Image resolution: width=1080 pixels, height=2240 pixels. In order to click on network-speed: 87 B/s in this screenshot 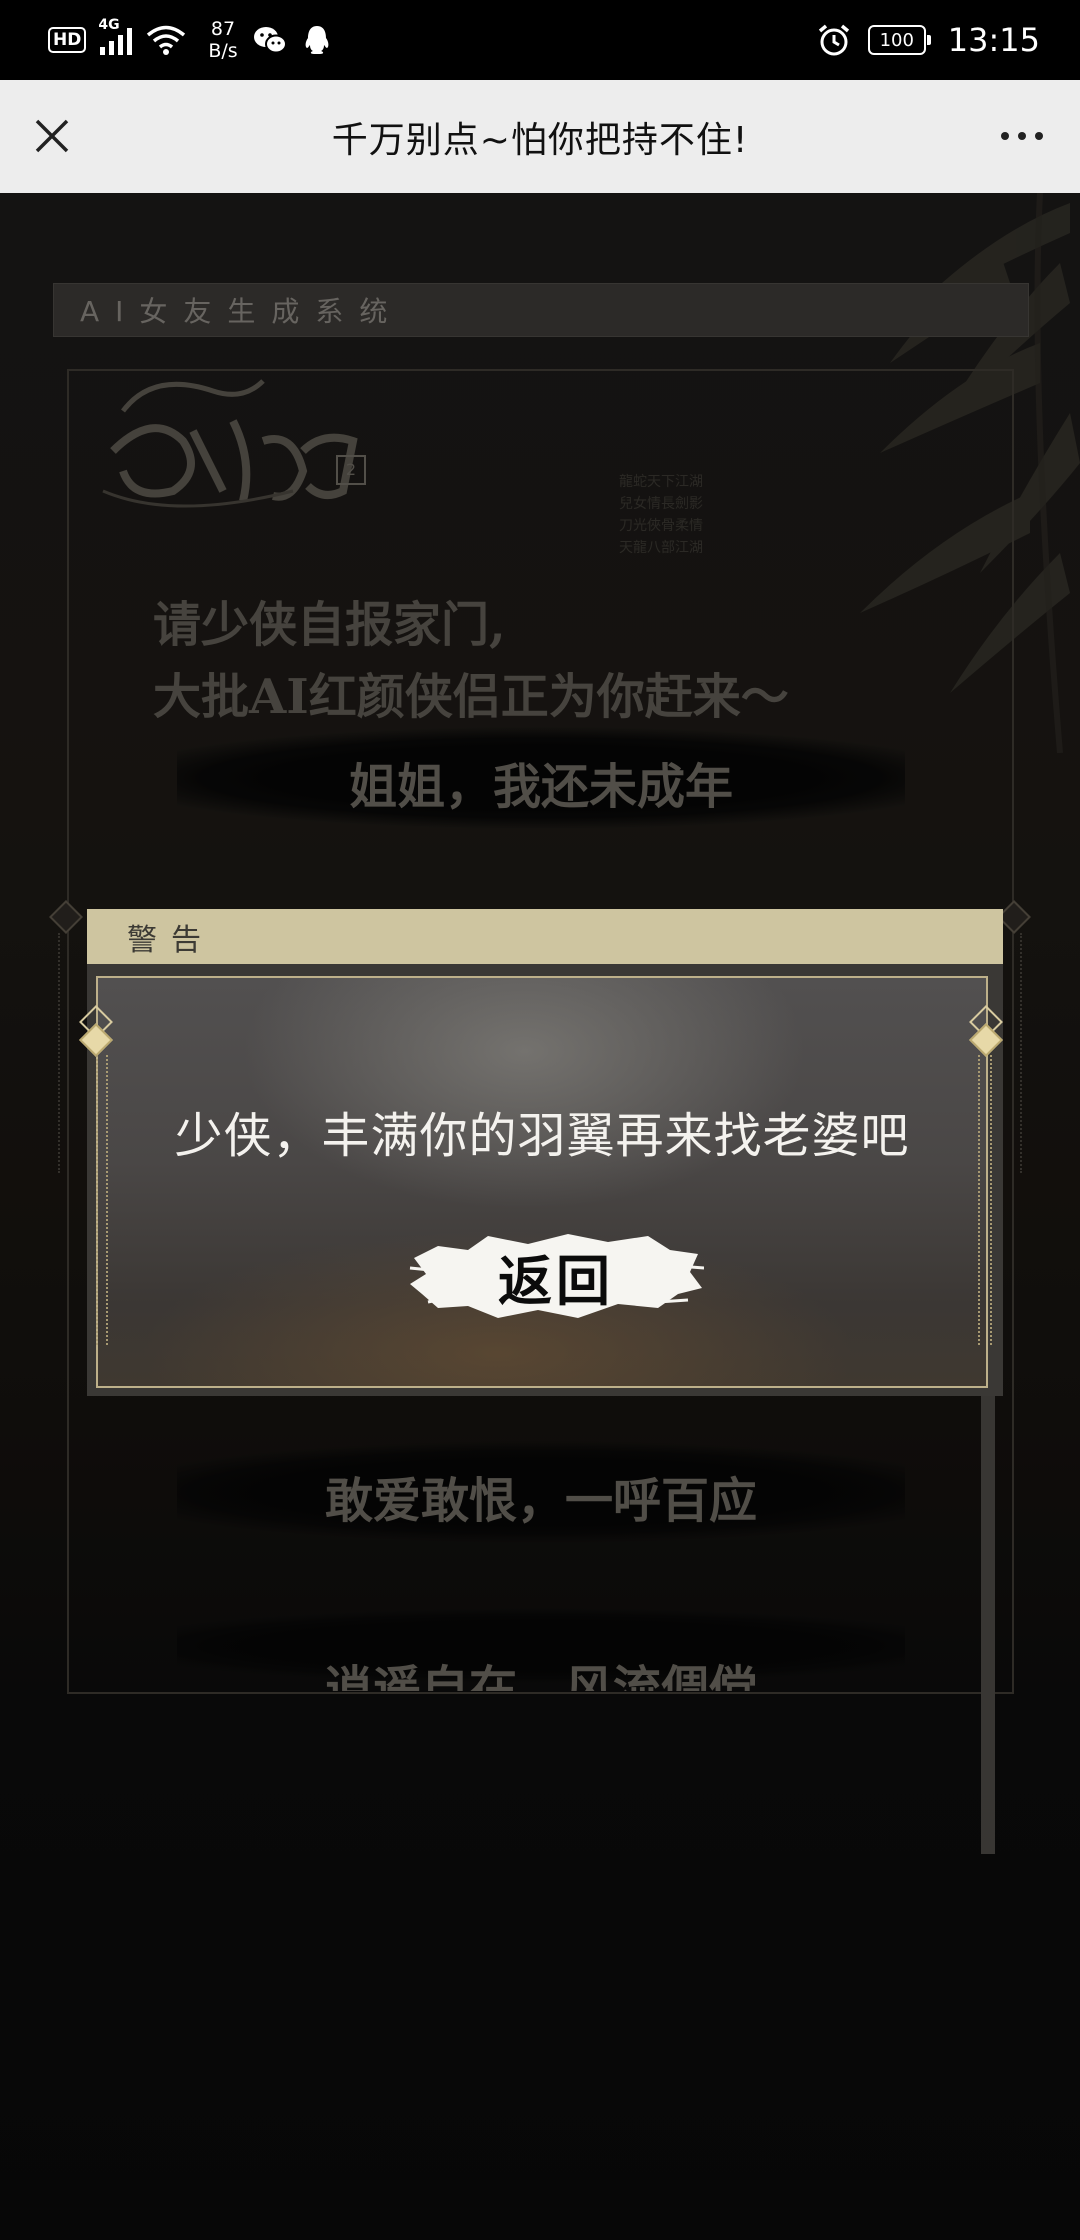, I will do `click(222, 40)`.